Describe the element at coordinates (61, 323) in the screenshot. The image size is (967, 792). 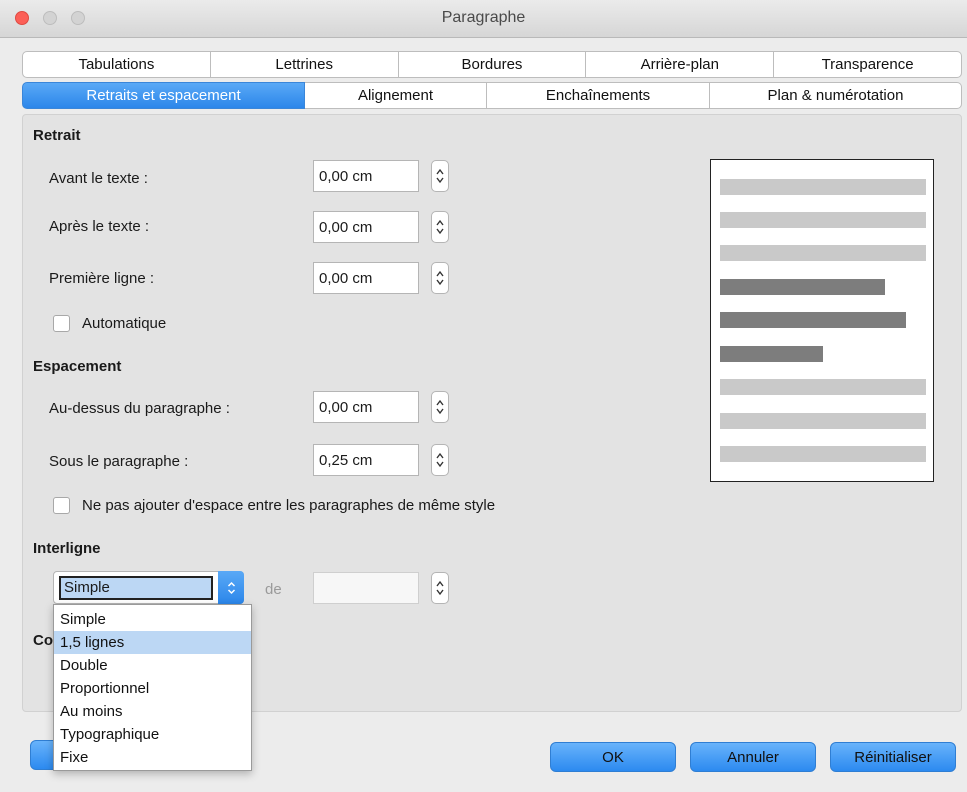
I see `automatique-checkbox` at that location.